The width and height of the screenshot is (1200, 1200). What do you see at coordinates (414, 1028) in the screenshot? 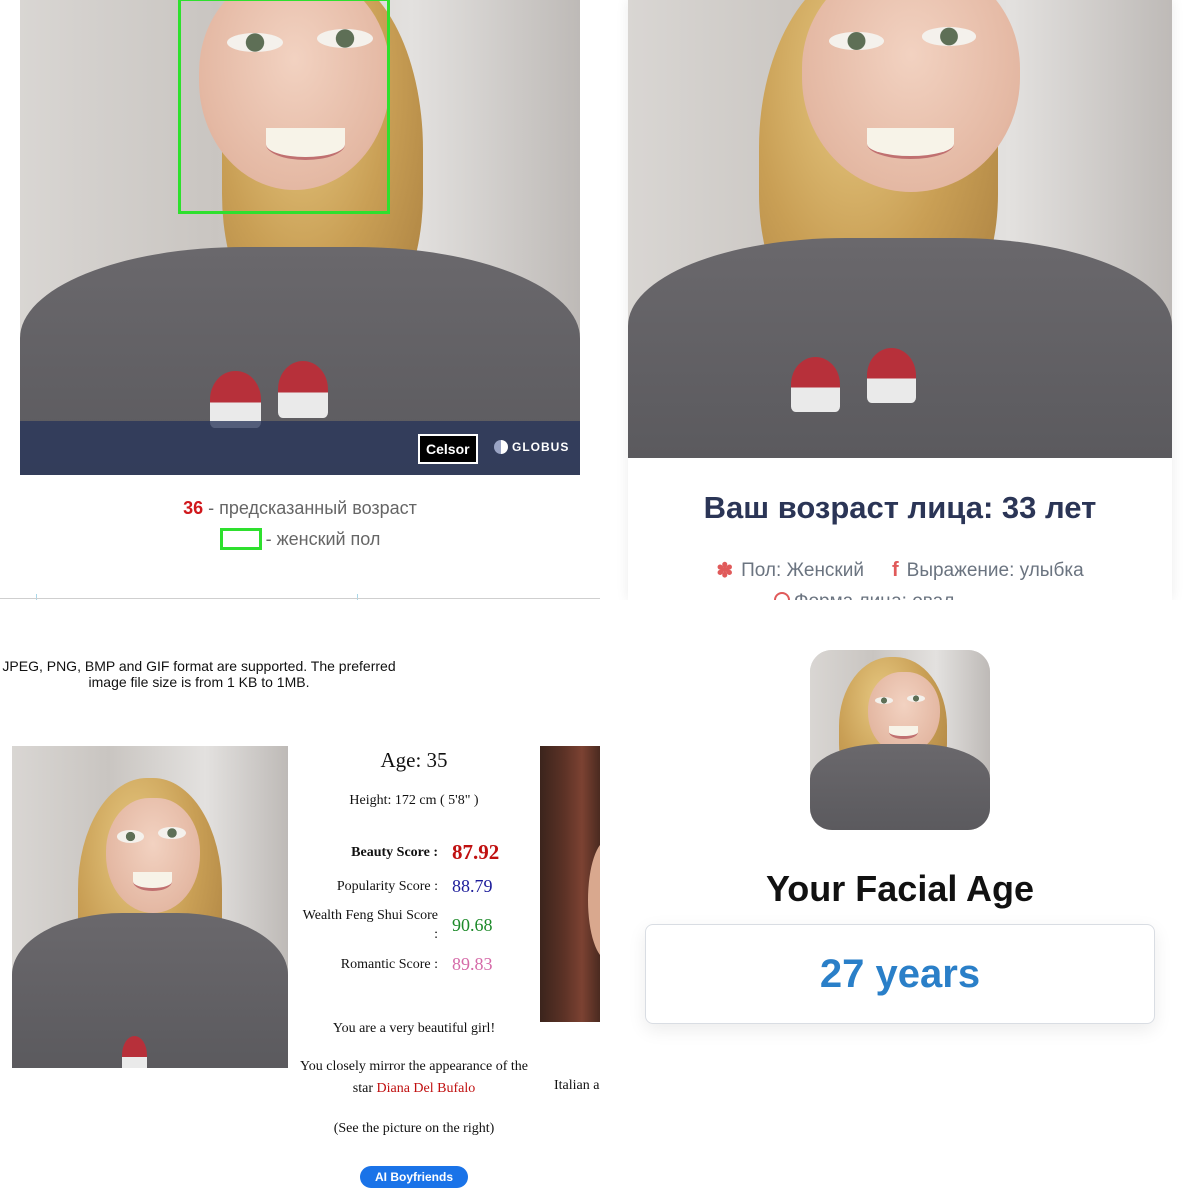
I see `compliment-text: You are a very beautiful girl!` at bounding box center [414, 1028].